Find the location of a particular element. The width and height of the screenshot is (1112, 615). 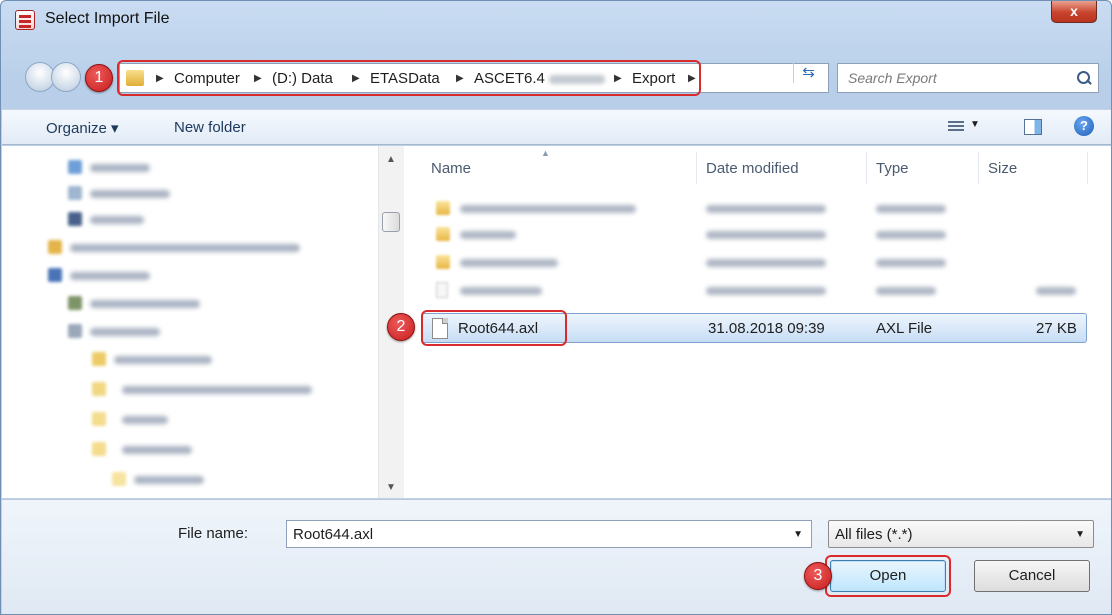

command-toolbar: Organize ▾ New folder ▼ ? is located at coordinates (556, 127).